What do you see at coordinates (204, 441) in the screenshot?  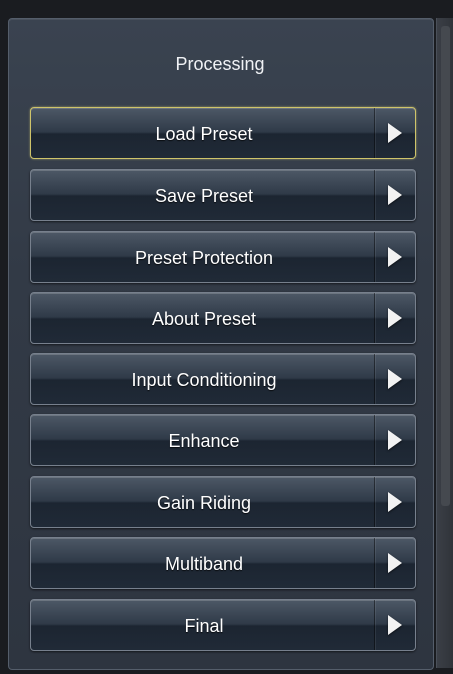 I see `menu-item-label: Enhance` at bounding box center [204, 441].